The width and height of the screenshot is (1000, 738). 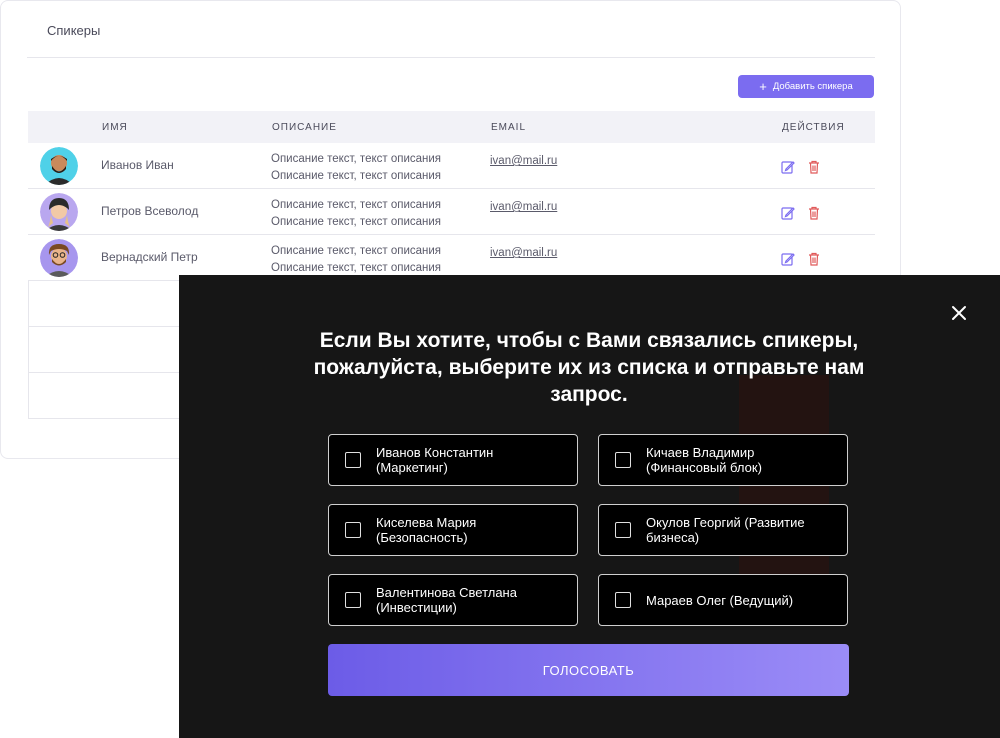 What do you see at coordinates (115, 127) in the screenshot?
I see `header-name: Имя` at bounding box center [115, 127].